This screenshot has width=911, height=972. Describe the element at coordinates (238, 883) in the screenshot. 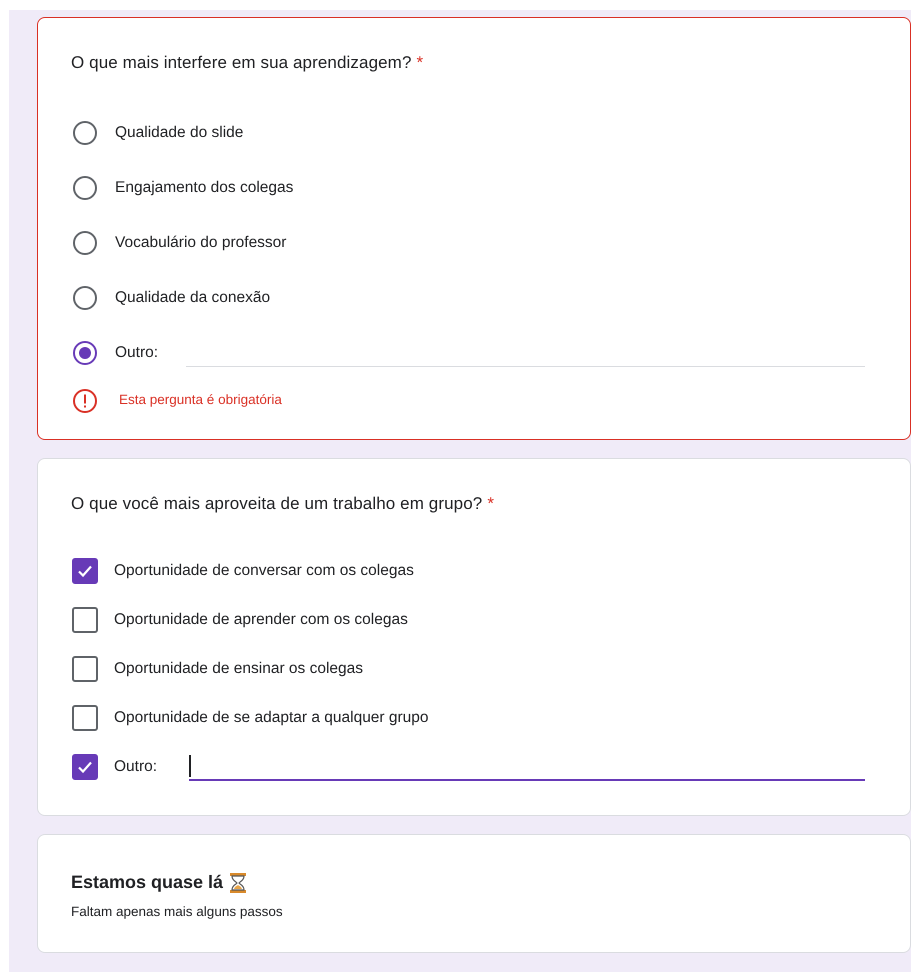

I see `hourglass-icon` at that location.